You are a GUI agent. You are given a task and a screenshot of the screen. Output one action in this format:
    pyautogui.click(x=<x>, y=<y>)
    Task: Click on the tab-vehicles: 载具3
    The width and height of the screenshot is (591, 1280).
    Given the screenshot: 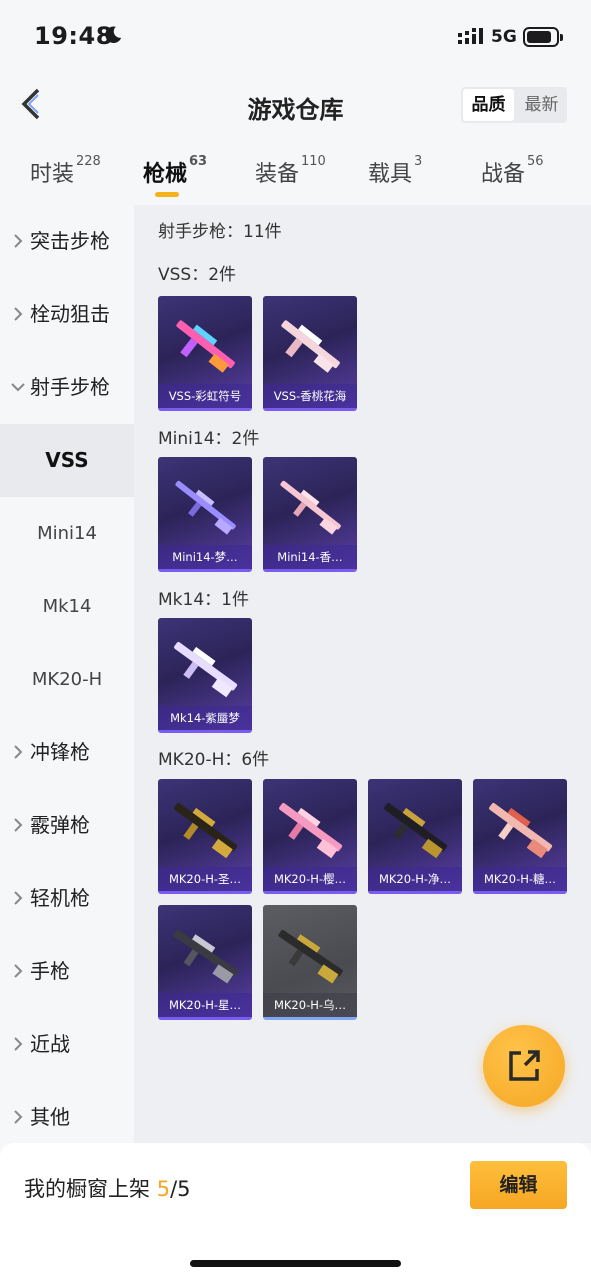 What is the action you would take?
    pyautogui.click(x=395, y=171)
    